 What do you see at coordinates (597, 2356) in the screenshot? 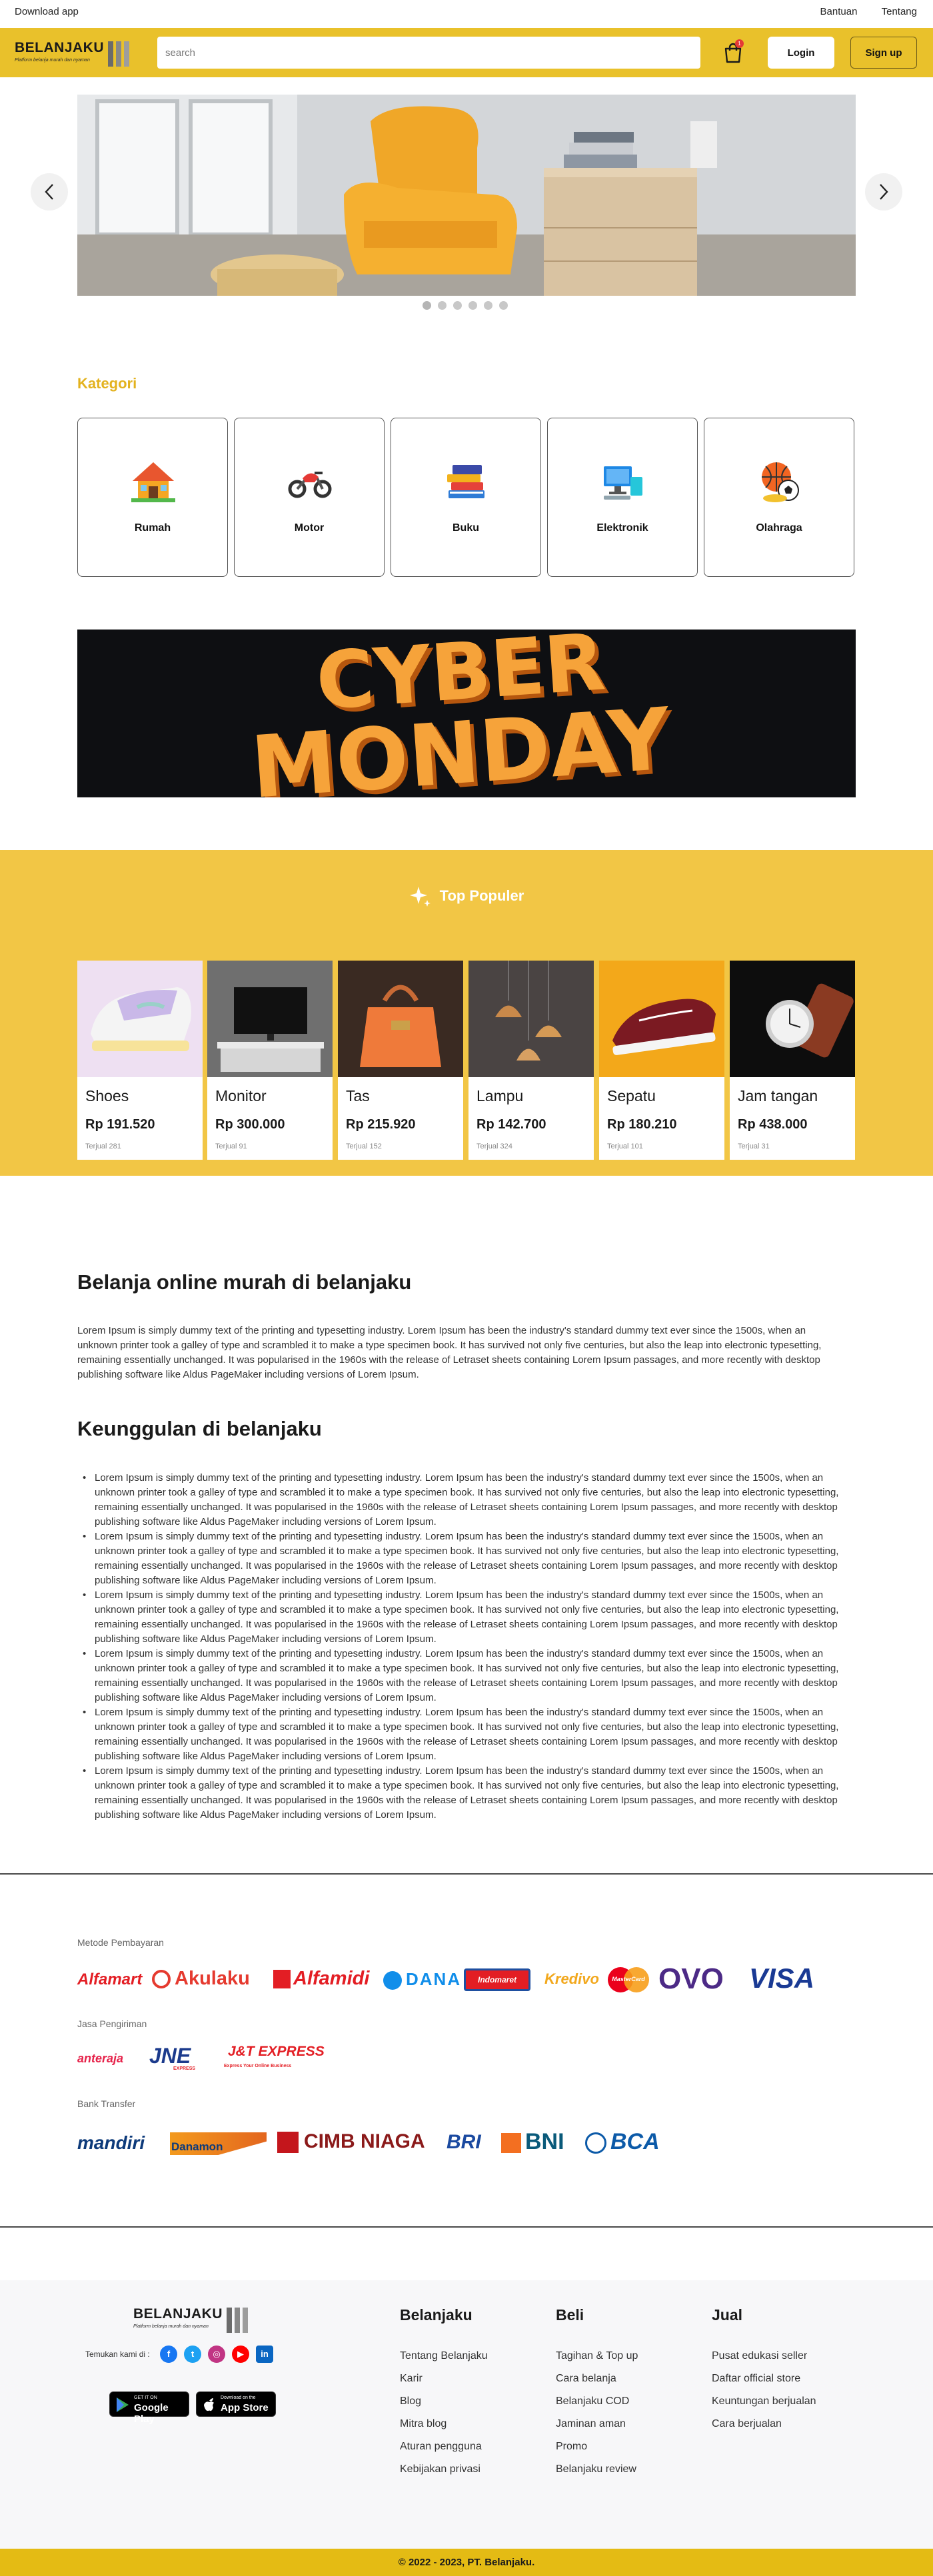
I see `footer-link: Tagihan & Top up` at bounding box center [597, 2356].